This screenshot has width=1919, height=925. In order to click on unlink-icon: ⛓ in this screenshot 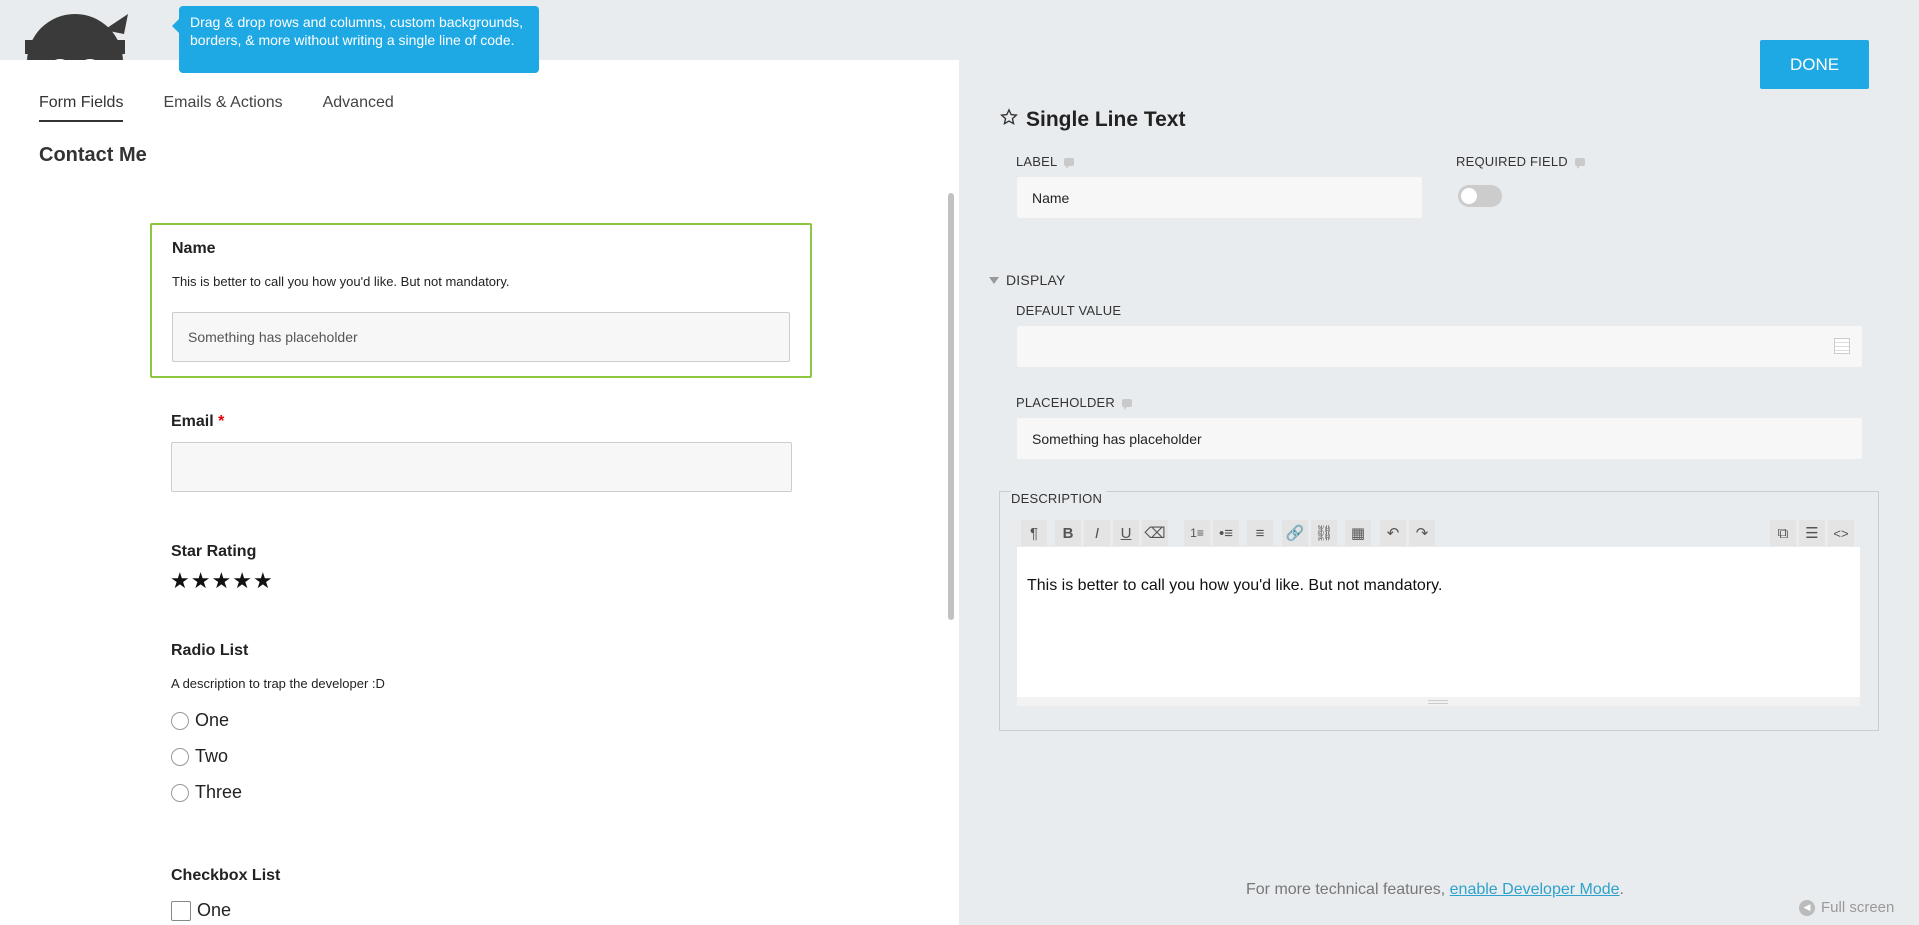, I will do `click(1324, 533)`.